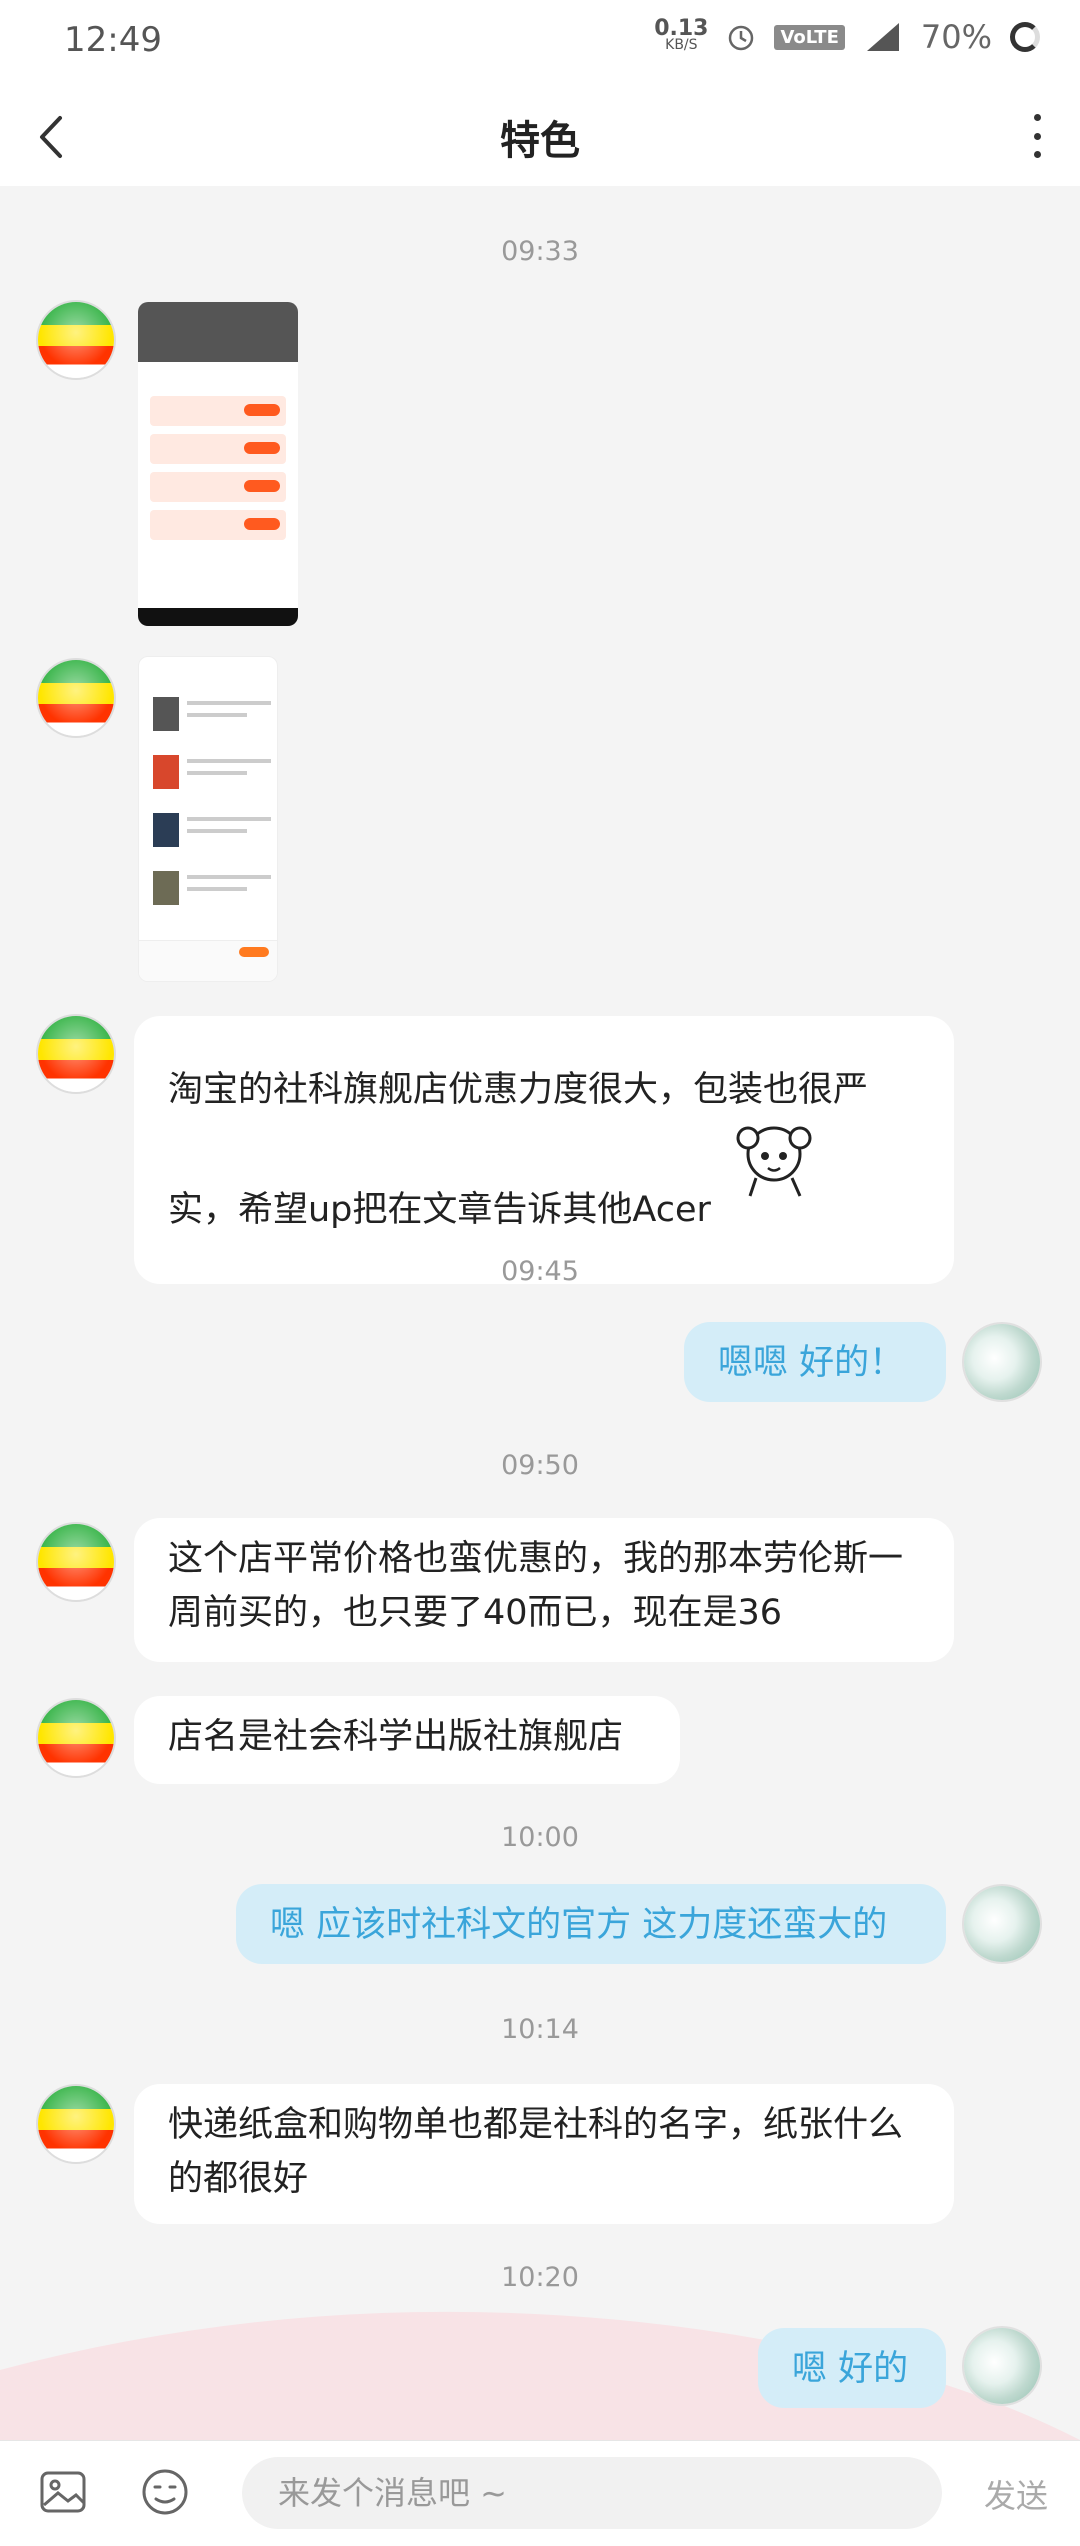  I want to click on message-bubble: 淘宝的社科旗舰店优惠力度很大，包装也很严实，希望up把在文章告诉其他Acer, so click(544, 1150).